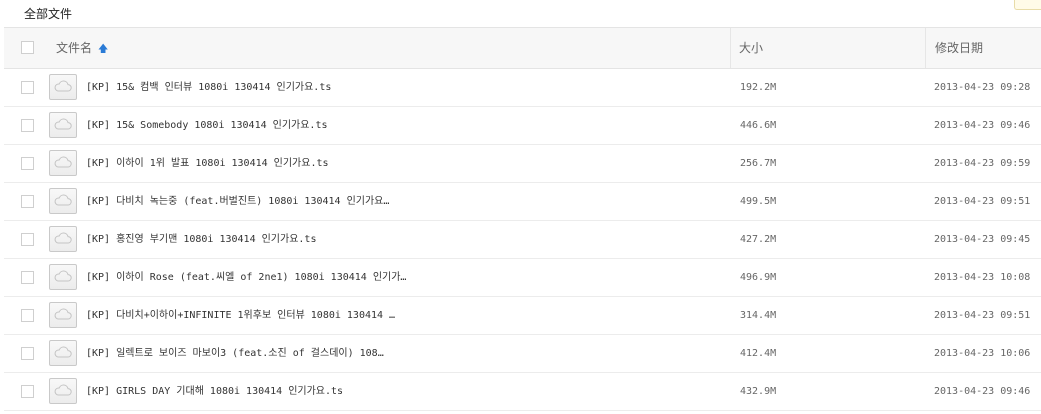  I want to click on select-all-checkbox, so click(27, 47).